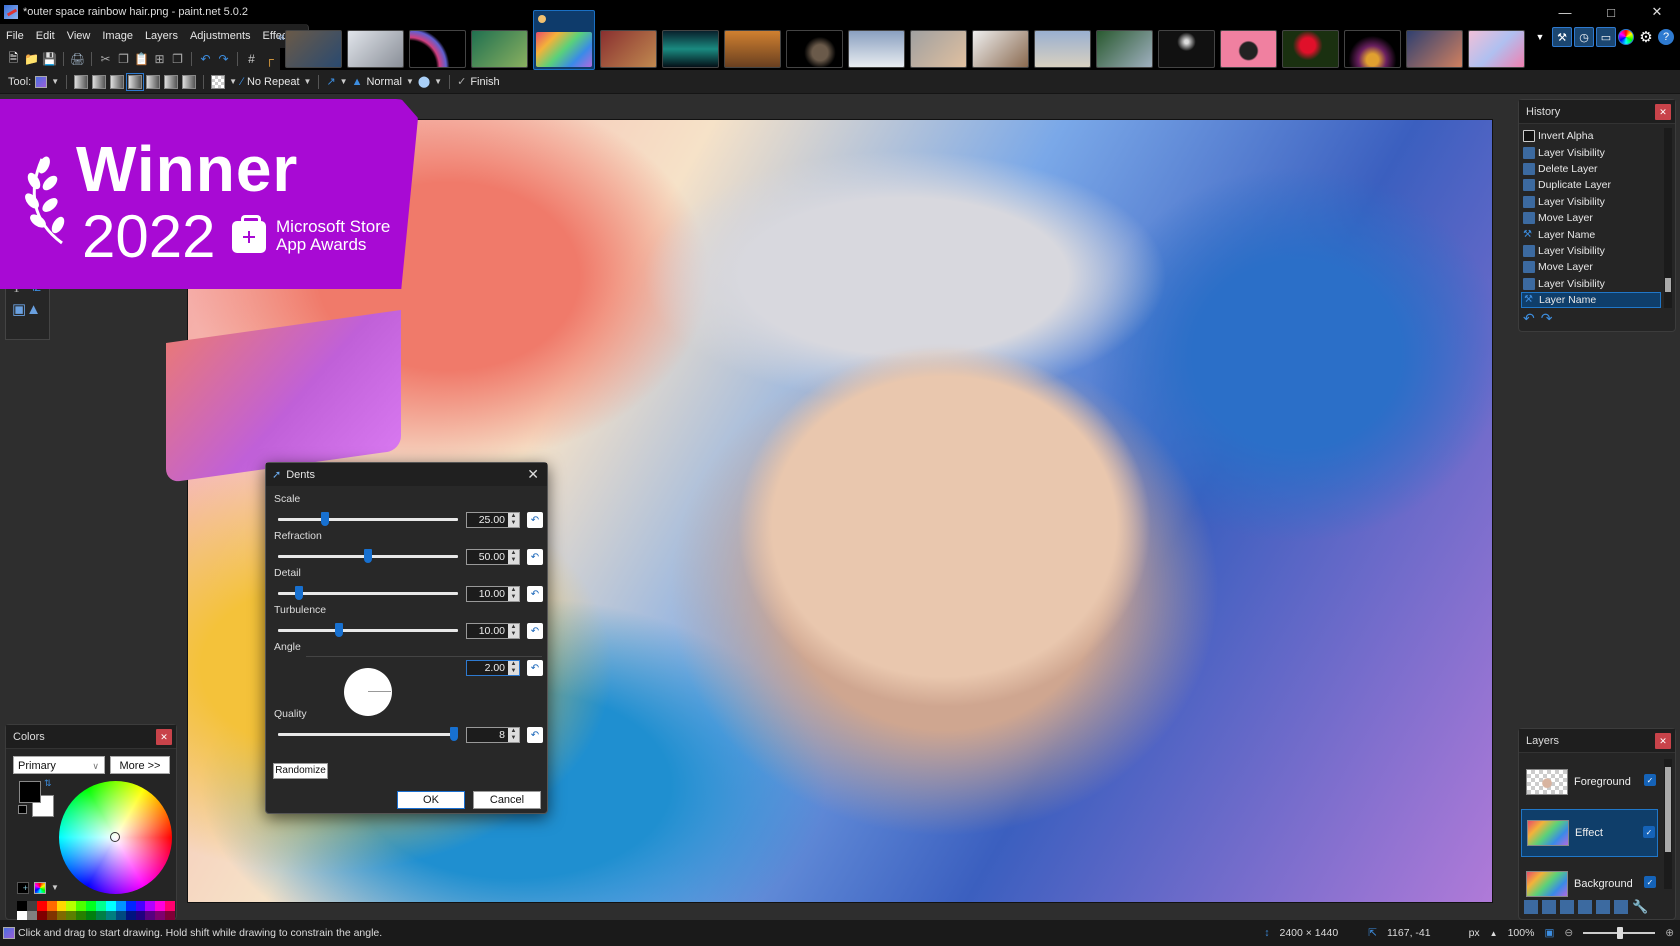 The height and width of the screenshot is (946, 1680). What do you see at coordinates (123, 59) in the screenshot?
I see `copy-icon: ❐` at bounding box center [123, 59].